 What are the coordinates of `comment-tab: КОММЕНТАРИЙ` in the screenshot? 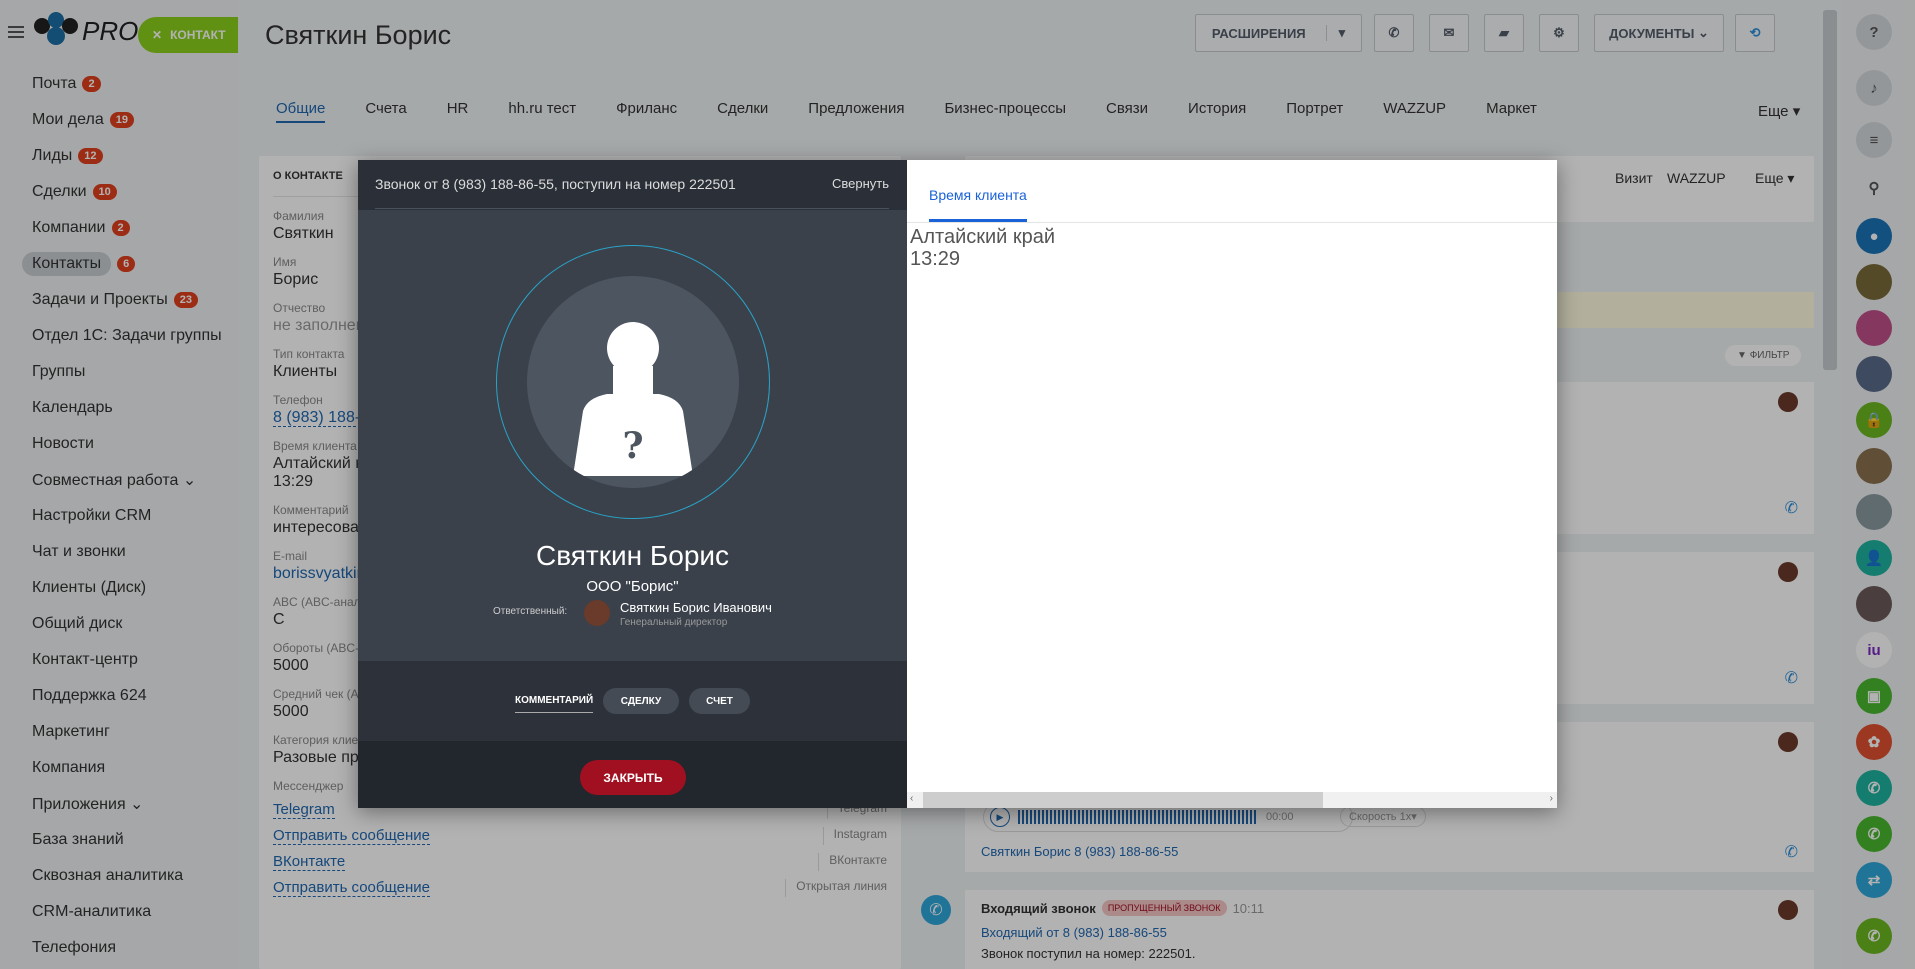 It's located at (554, 704).